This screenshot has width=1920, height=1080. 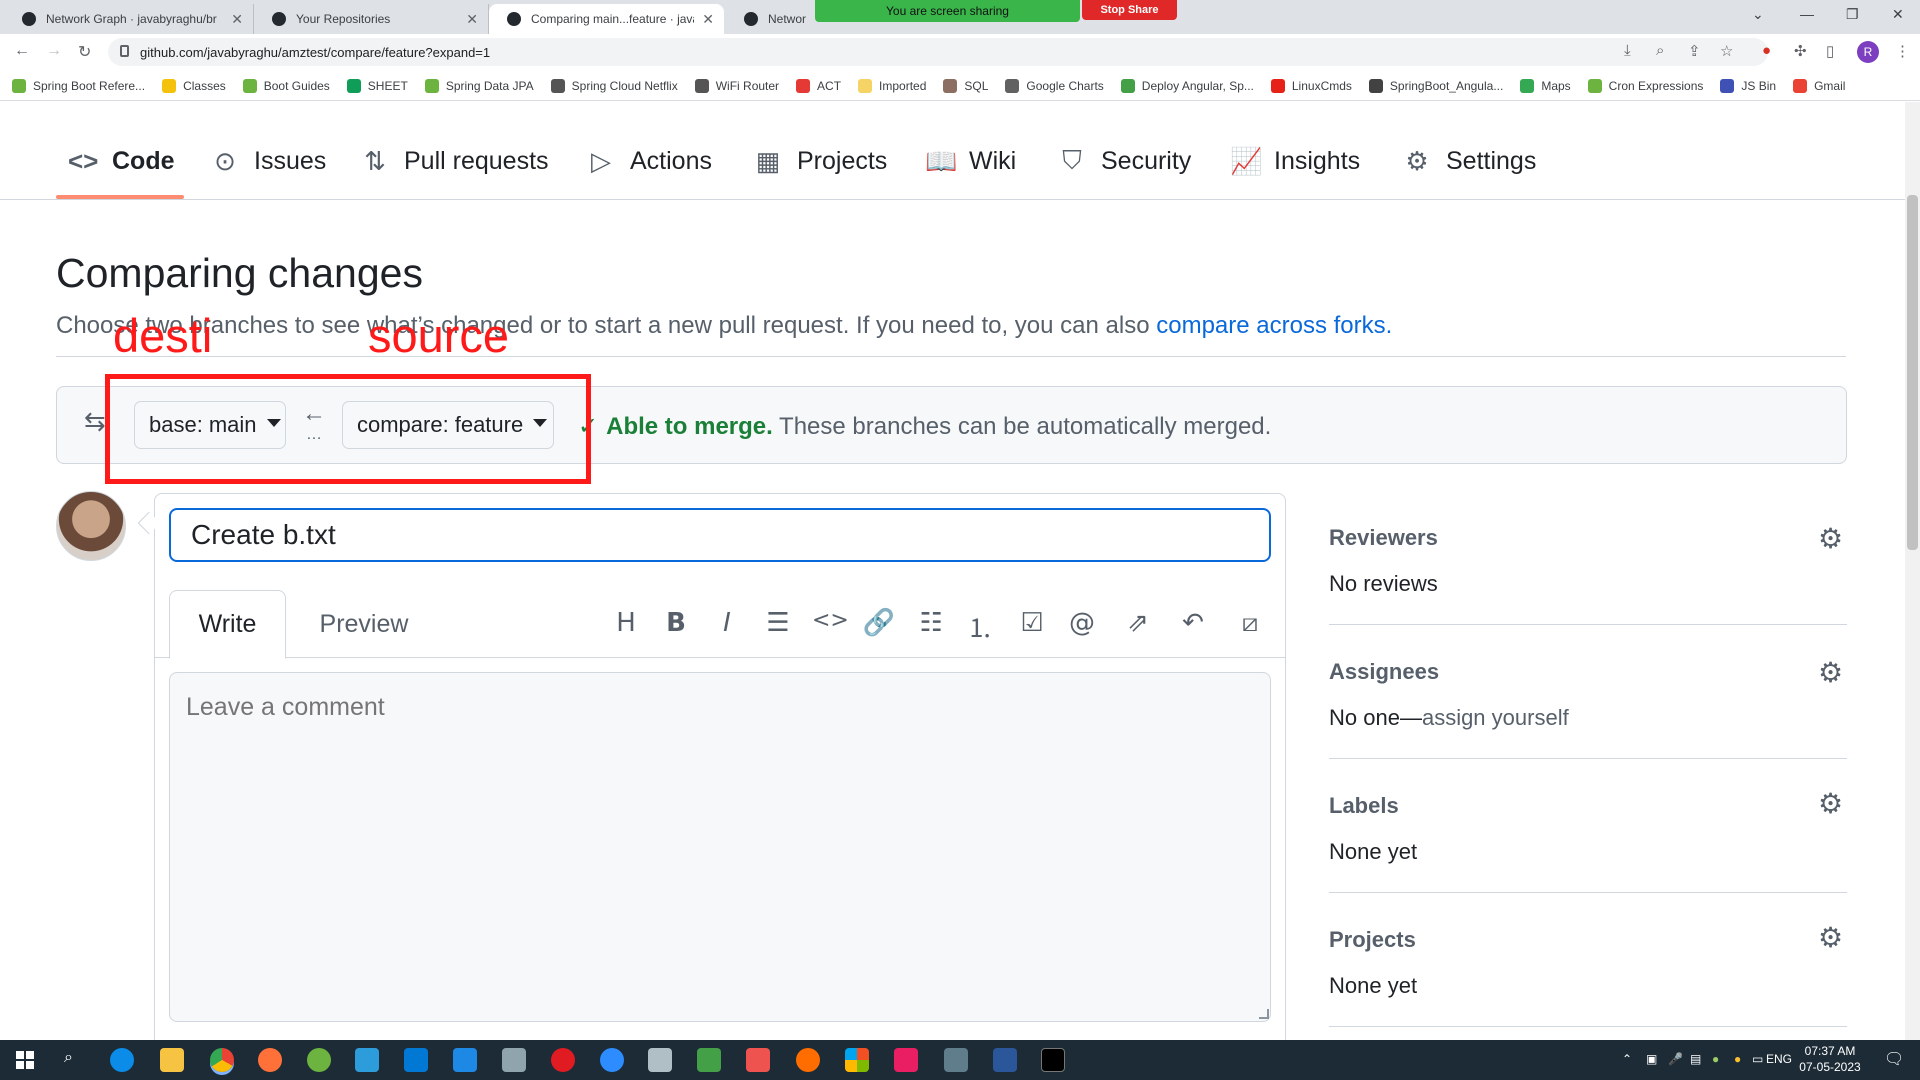 I want to click on file-explorer-icon, so click(x=172, y=1060).